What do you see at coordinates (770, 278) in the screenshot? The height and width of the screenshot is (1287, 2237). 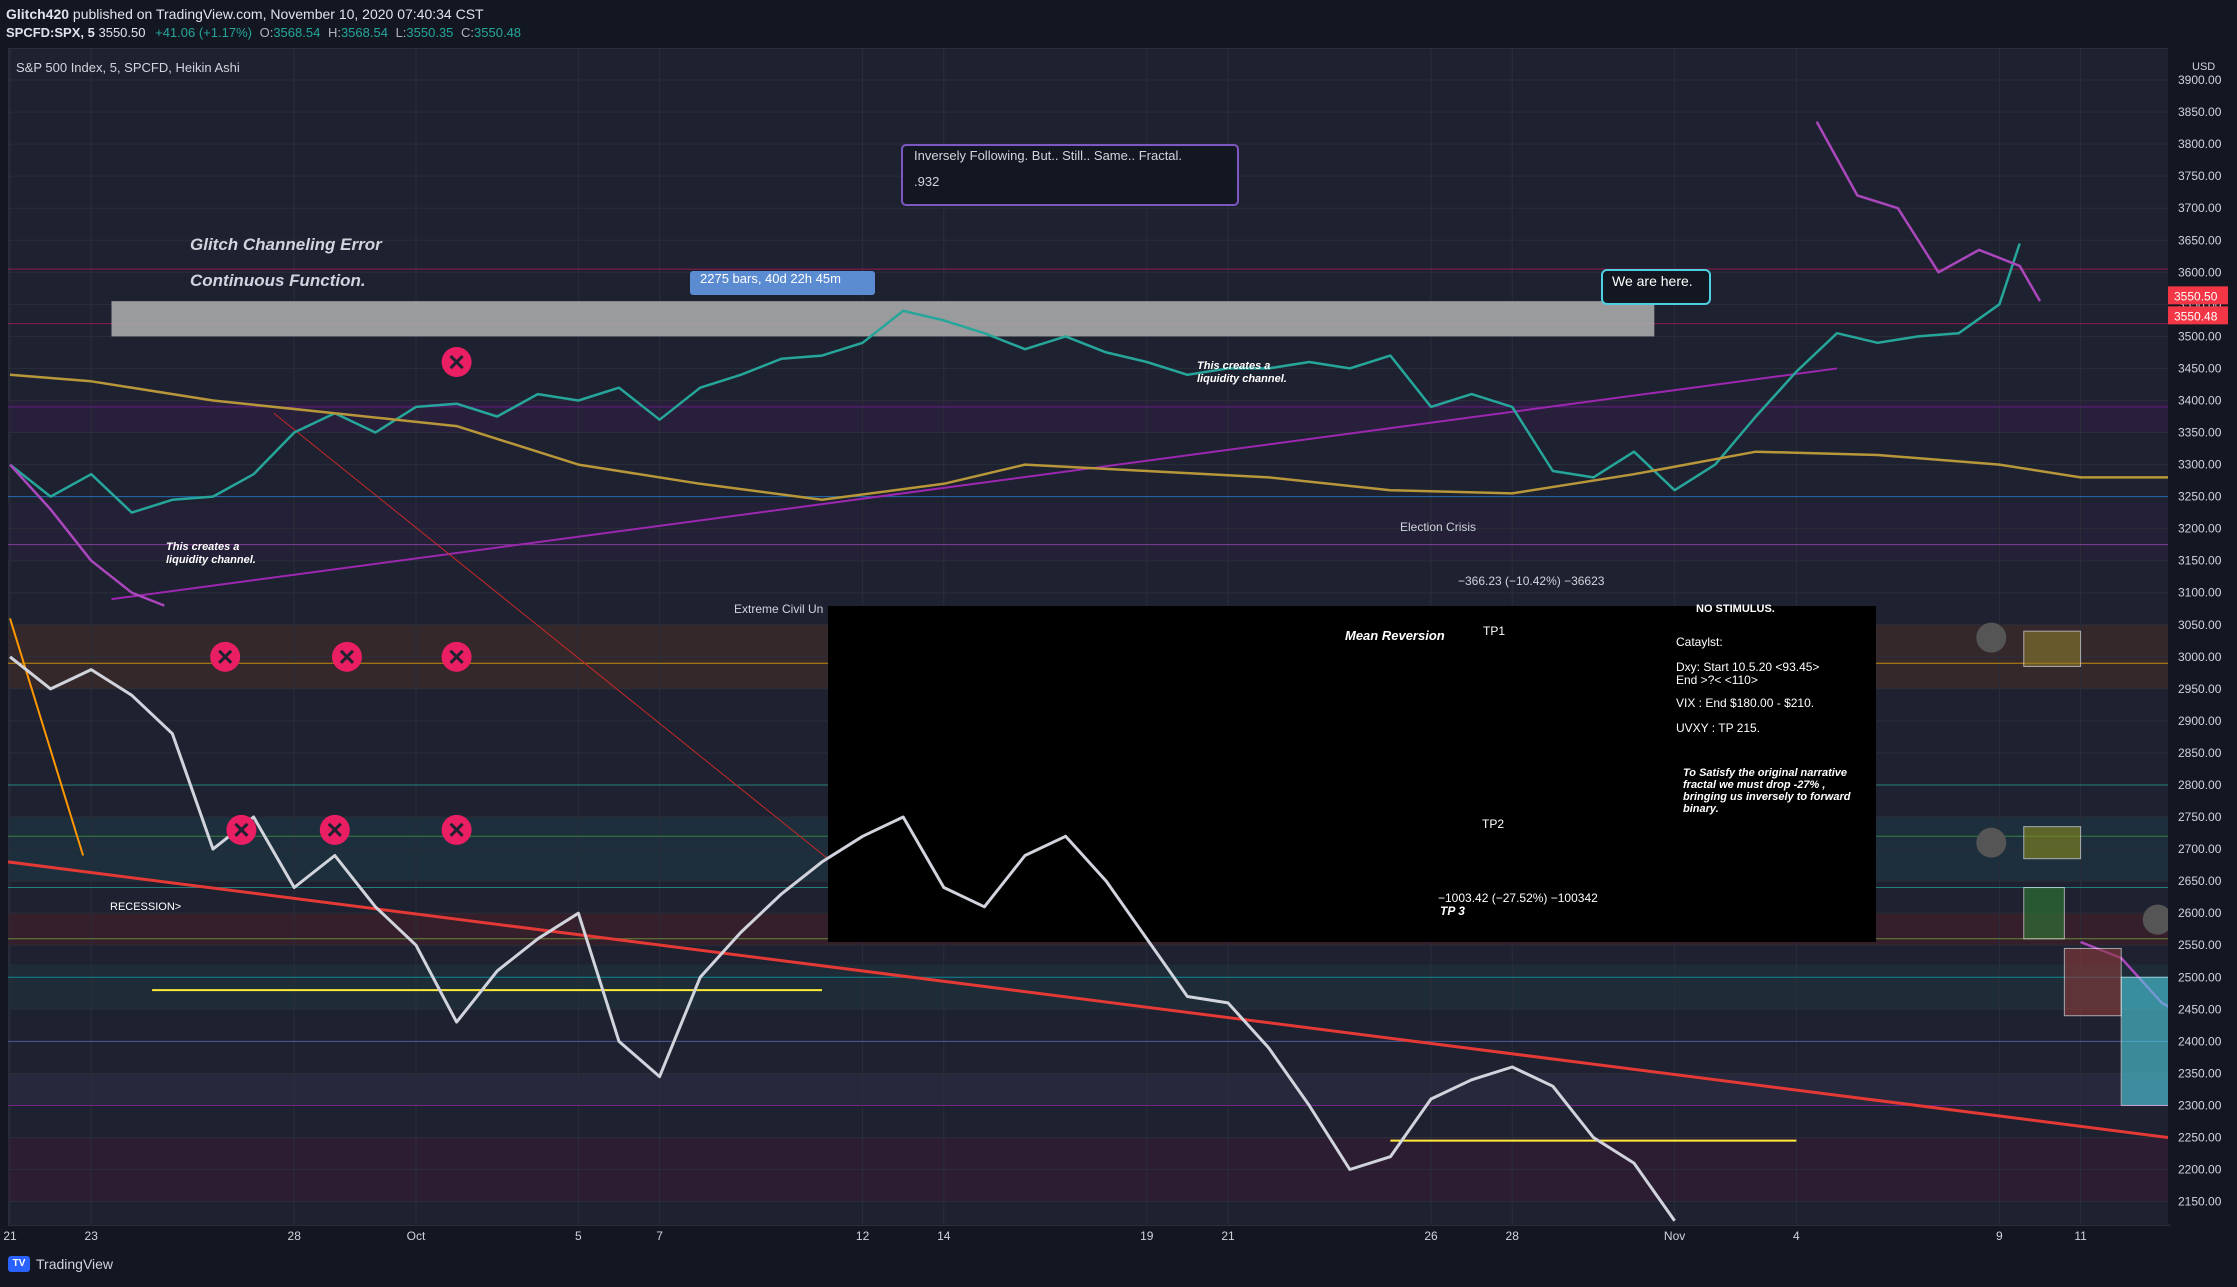 I see `annotation-text: 2275 bars, 40d 22h 45m` at bounding box center [770, 278].